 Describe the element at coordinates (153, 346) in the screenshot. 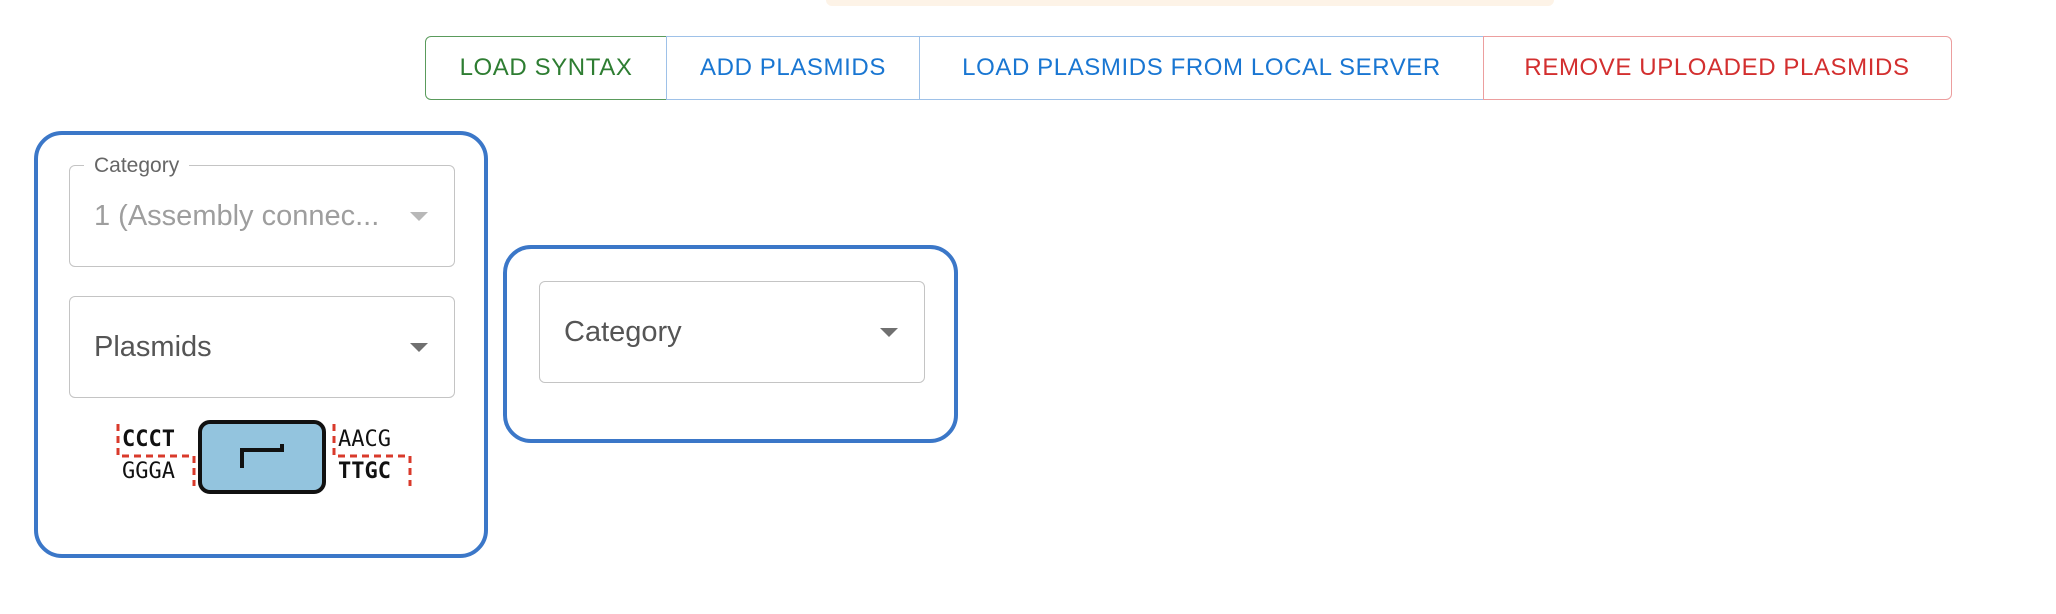

I see `plasmids-placeholder: Plasmids` at that location.